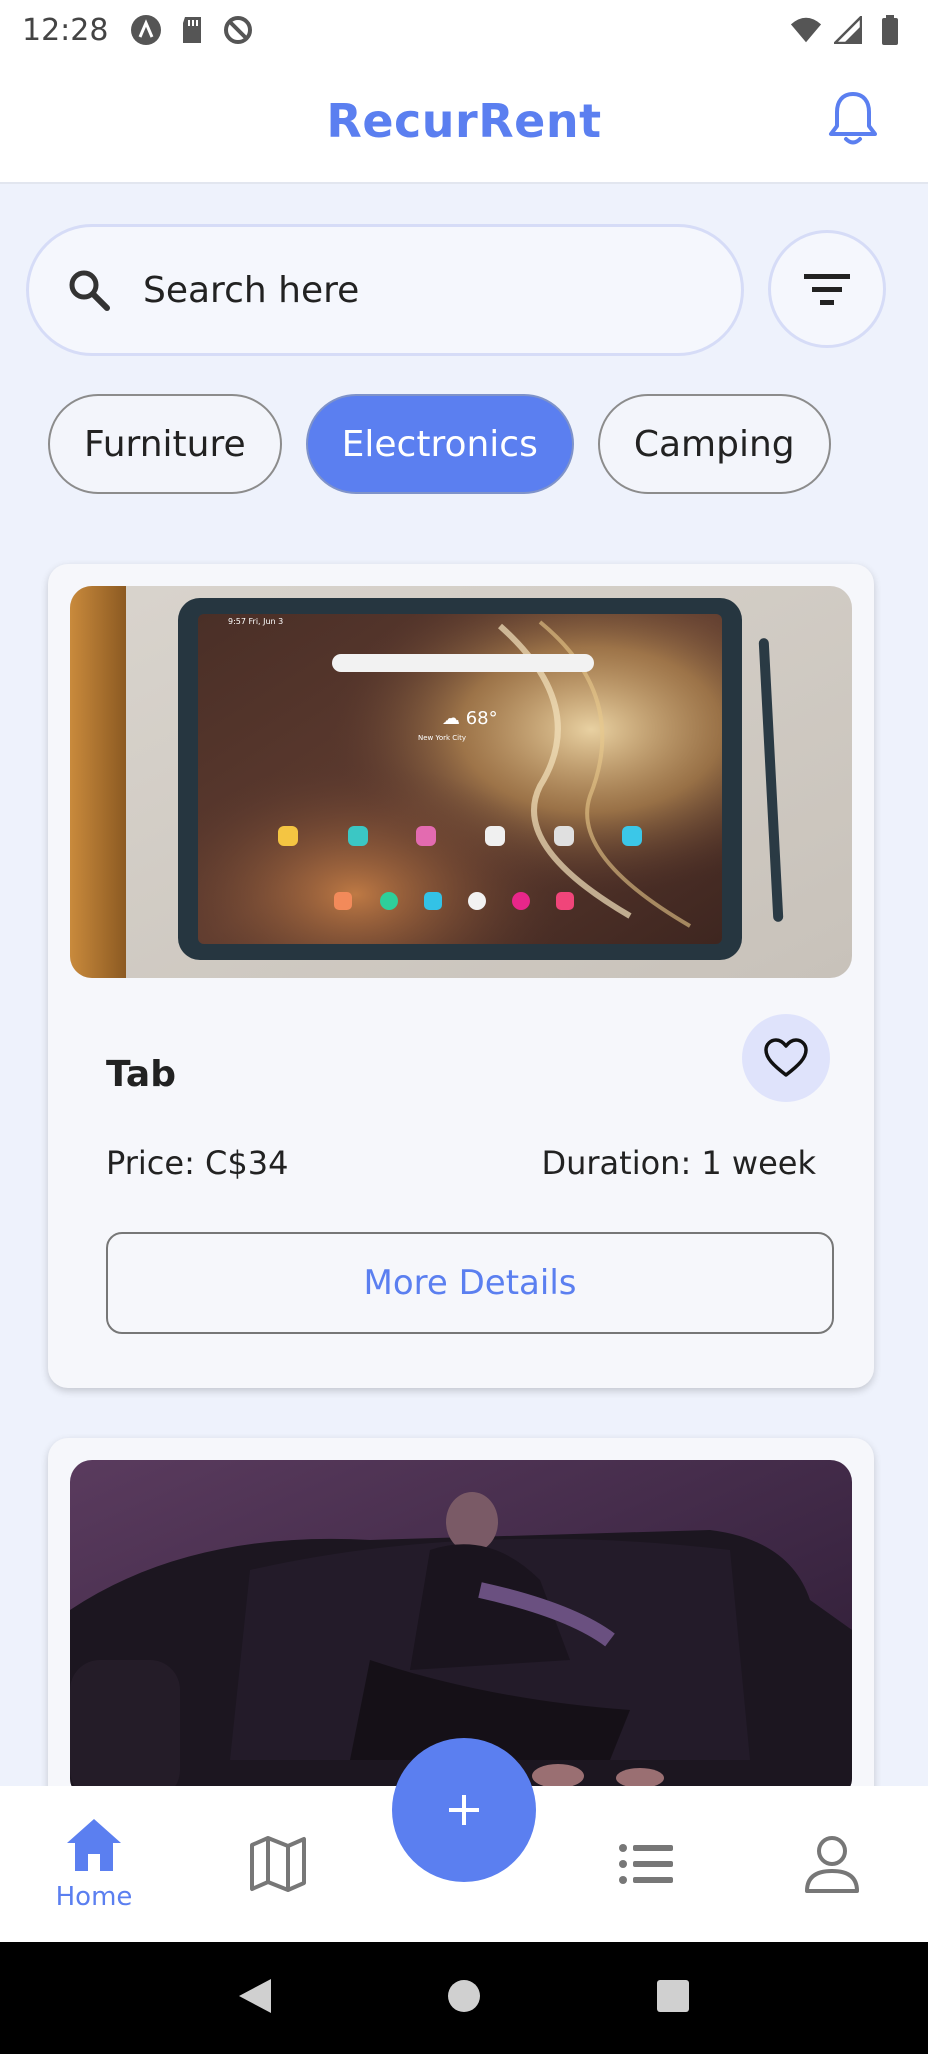 This screenshot has height=2054, width=928. What do you see at coordinates (442, 738) in the screenshot?
I see `svg-text: New York City` at bounding box center [442, 738].